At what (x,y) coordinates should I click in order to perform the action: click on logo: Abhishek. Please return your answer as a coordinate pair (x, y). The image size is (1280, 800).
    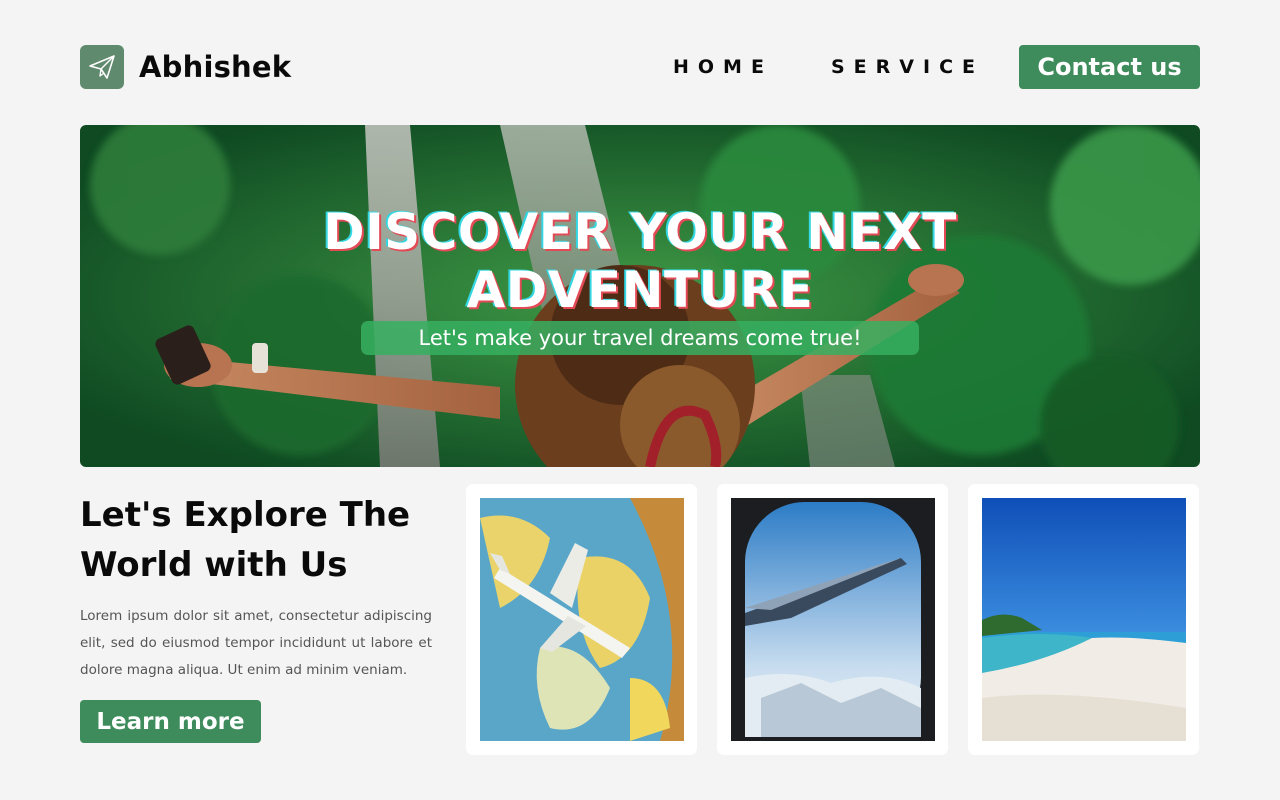
    Looking at the image, I should click on (185, 67).